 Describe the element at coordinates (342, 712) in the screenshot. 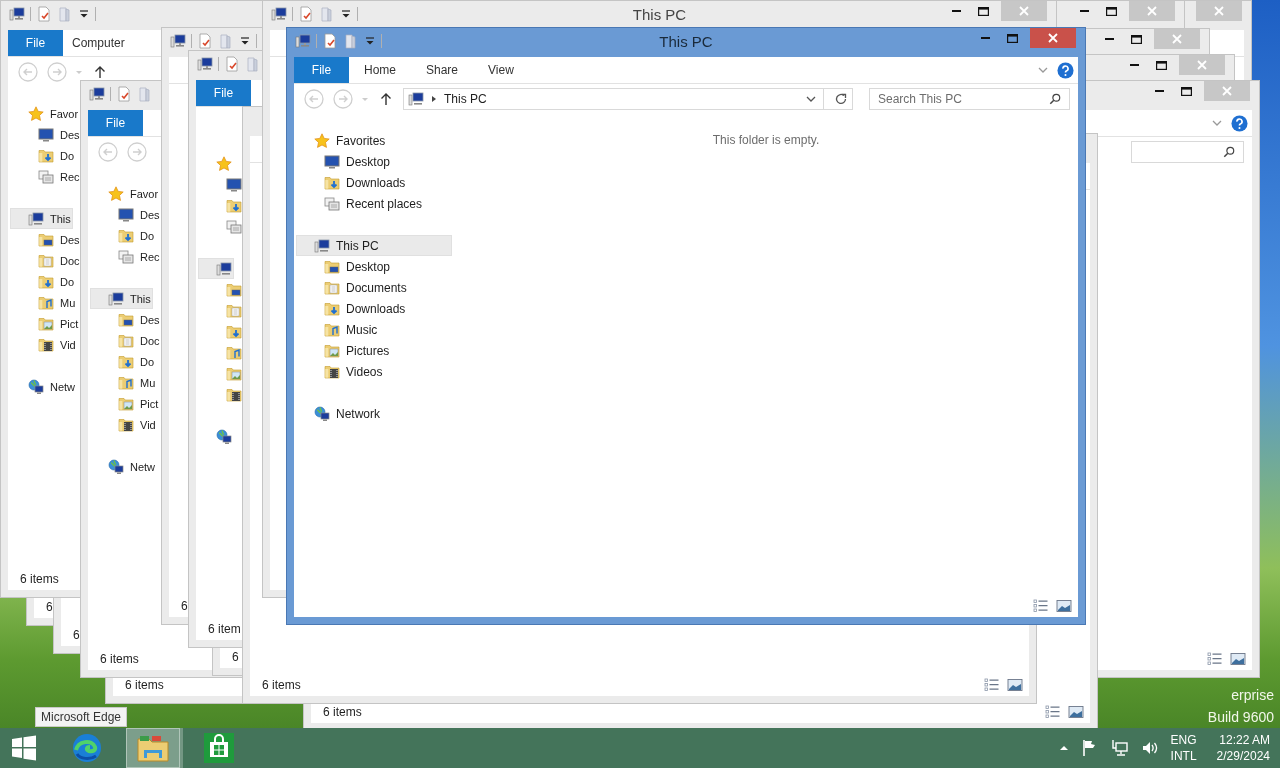

I see `item-count: 6 items` at that location.